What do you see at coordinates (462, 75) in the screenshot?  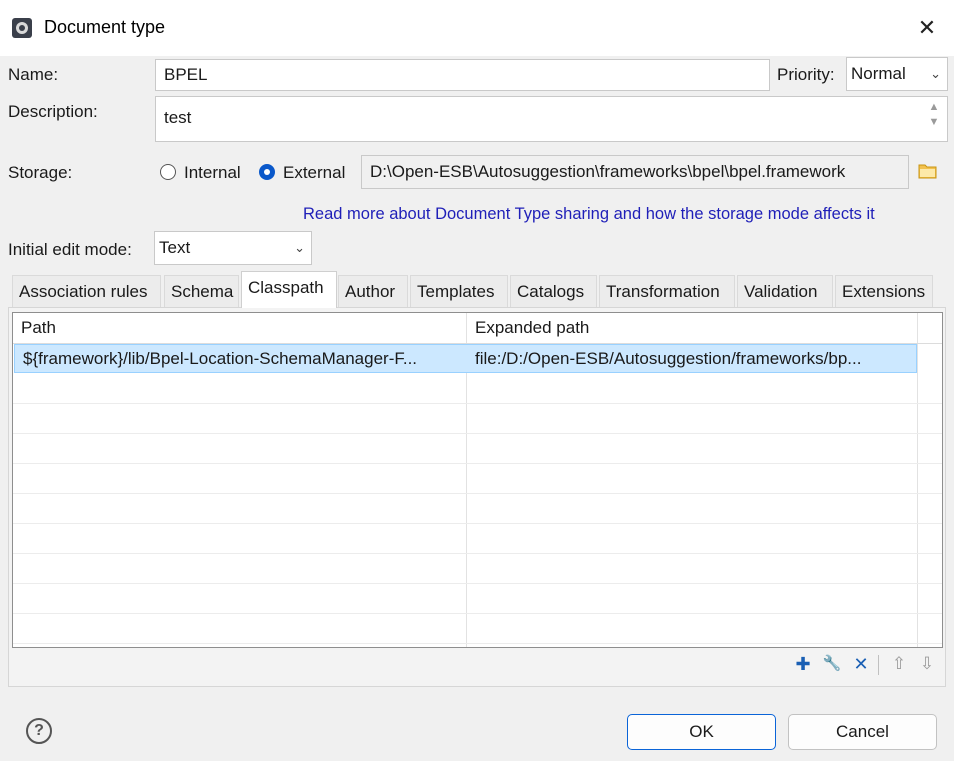 I see `name-field: BPEL` at bounding box center [462, 75].